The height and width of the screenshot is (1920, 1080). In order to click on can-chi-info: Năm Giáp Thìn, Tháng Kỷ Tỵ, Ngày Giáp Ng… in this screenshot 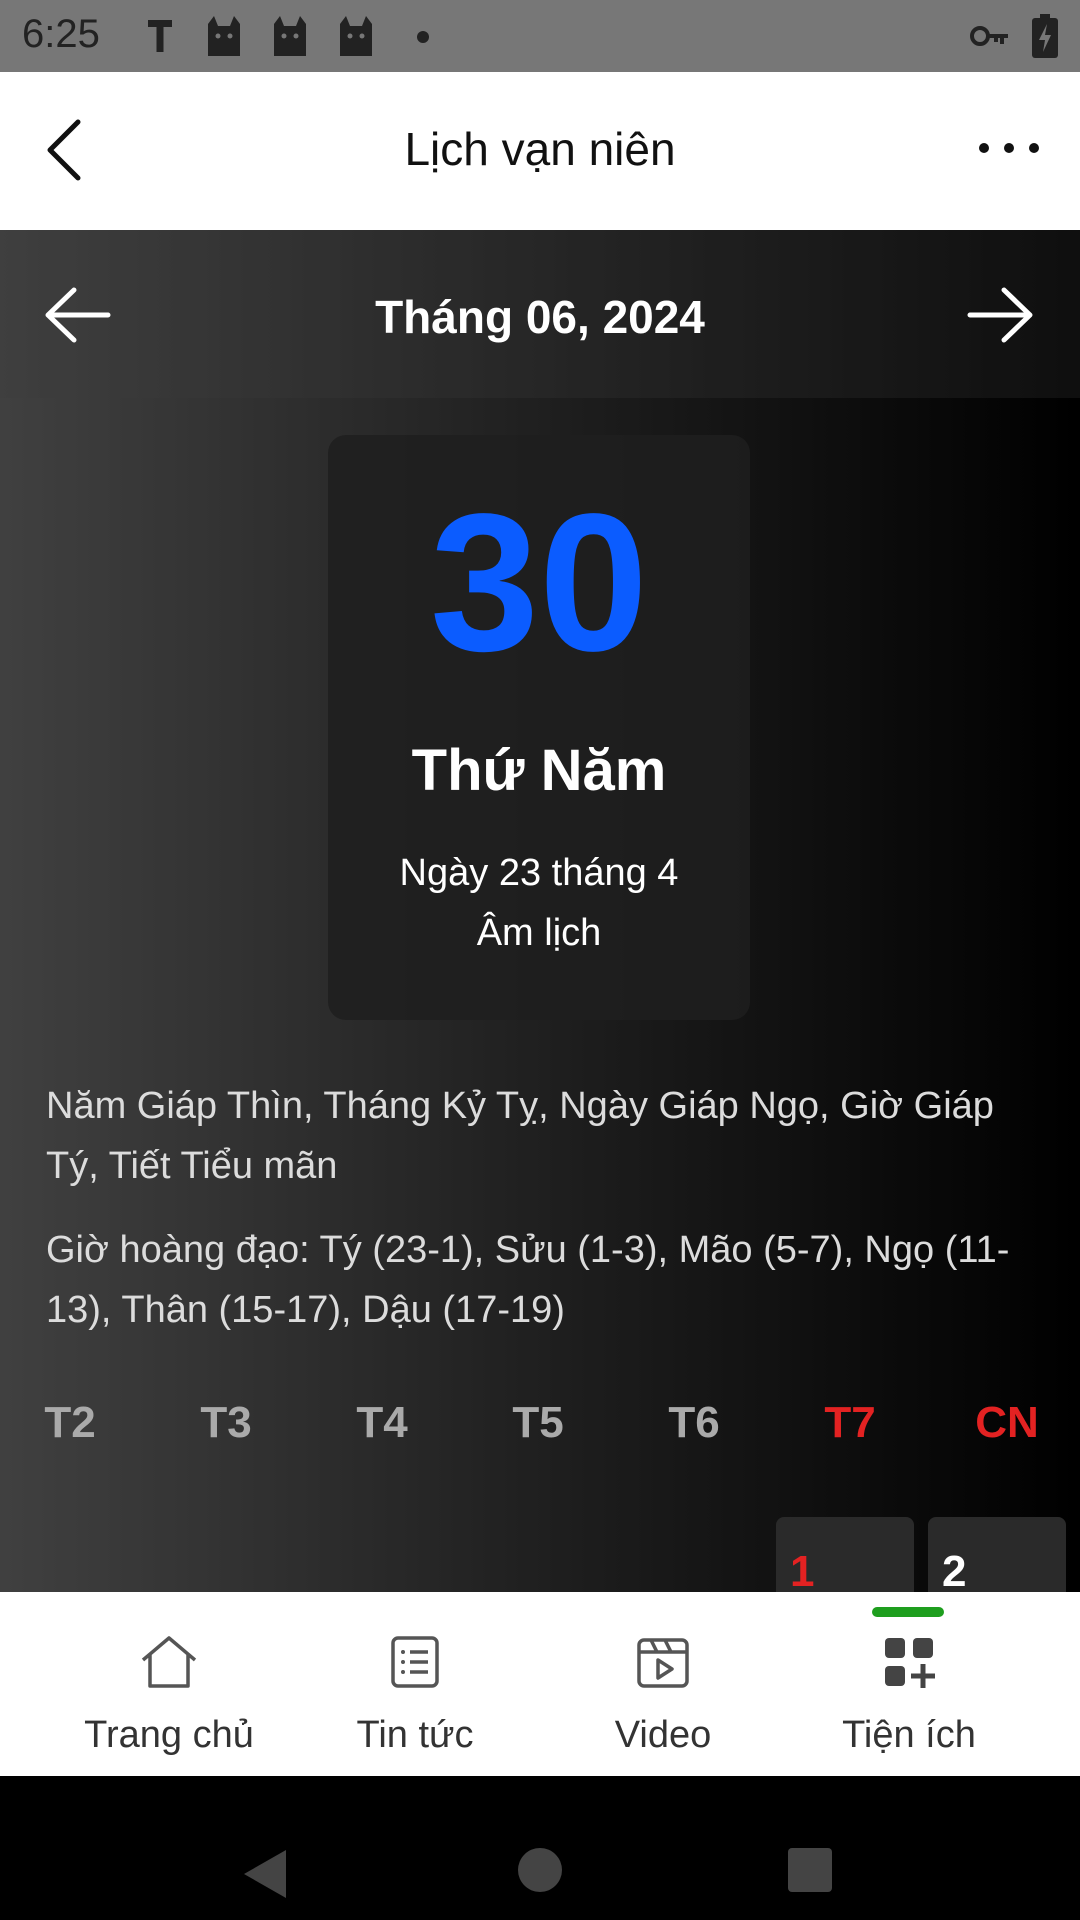, I will do `click(520, 1136)`.